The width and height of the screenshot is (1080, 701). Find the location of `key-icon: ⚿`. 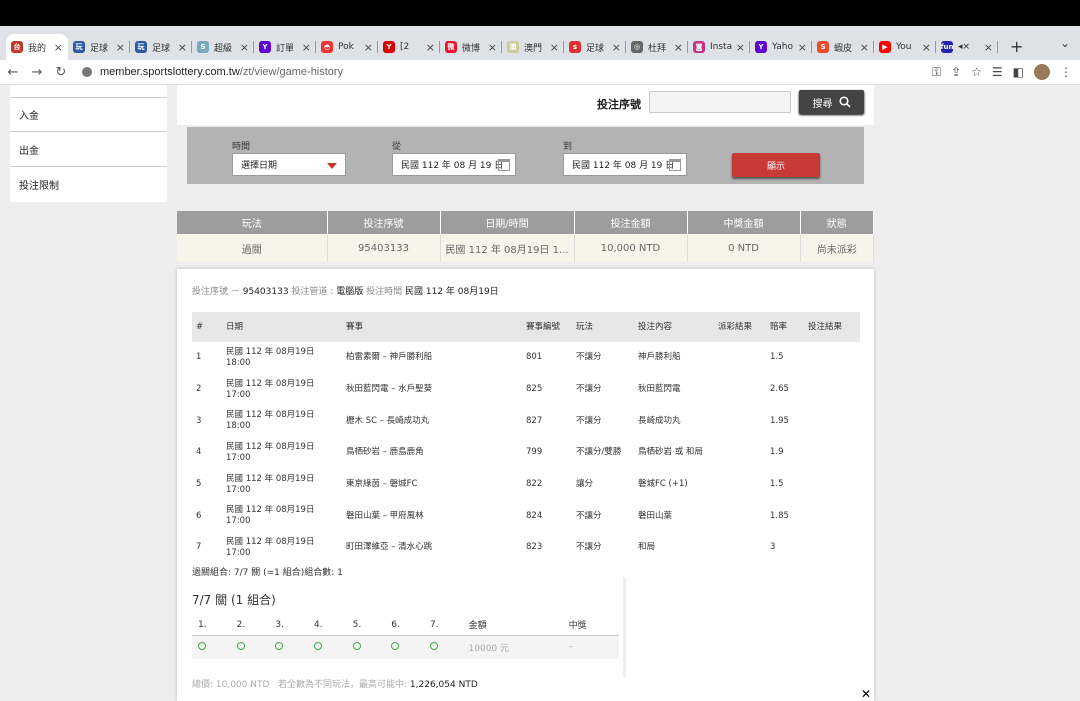

key-icon: ⚿ is located at coordinates (936, 72).